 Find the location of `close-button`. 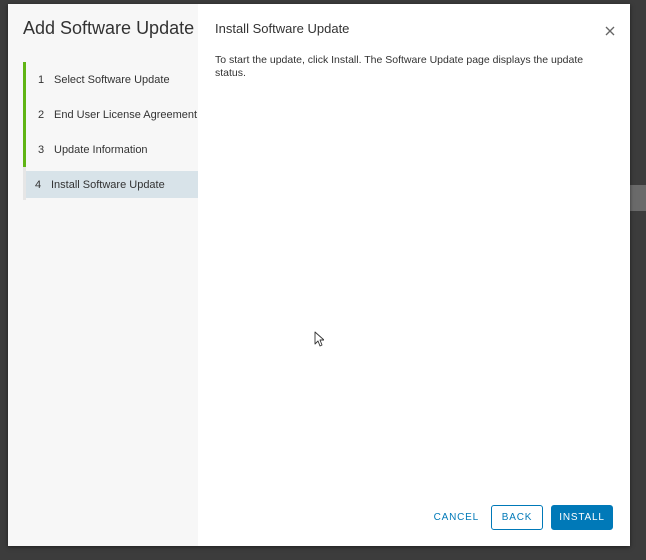

close-button is located at coordinates (610, 30).